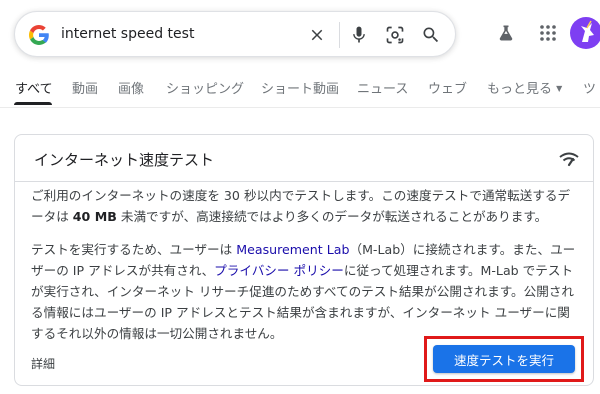 The image size is (600, 394). I want to click on run-button-highlight: 速度テストを実行, so click(504, 359).